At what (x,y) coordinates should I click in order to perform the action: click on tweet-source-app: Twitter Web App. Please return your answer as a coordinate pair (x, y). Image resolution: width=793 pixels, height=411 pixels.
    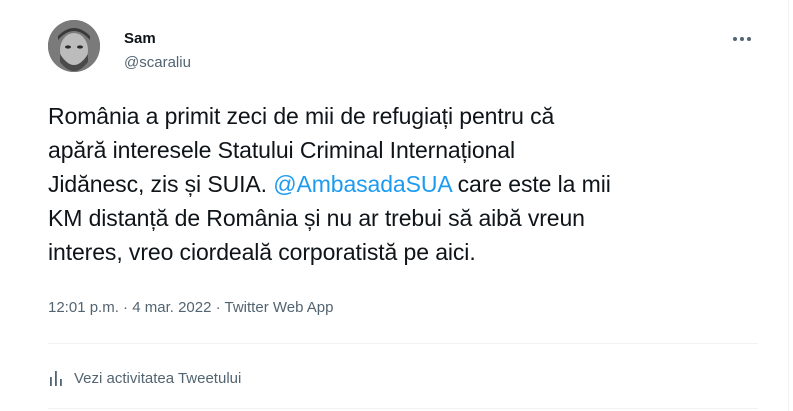
    Looking at the image, I should click on (279, 307).